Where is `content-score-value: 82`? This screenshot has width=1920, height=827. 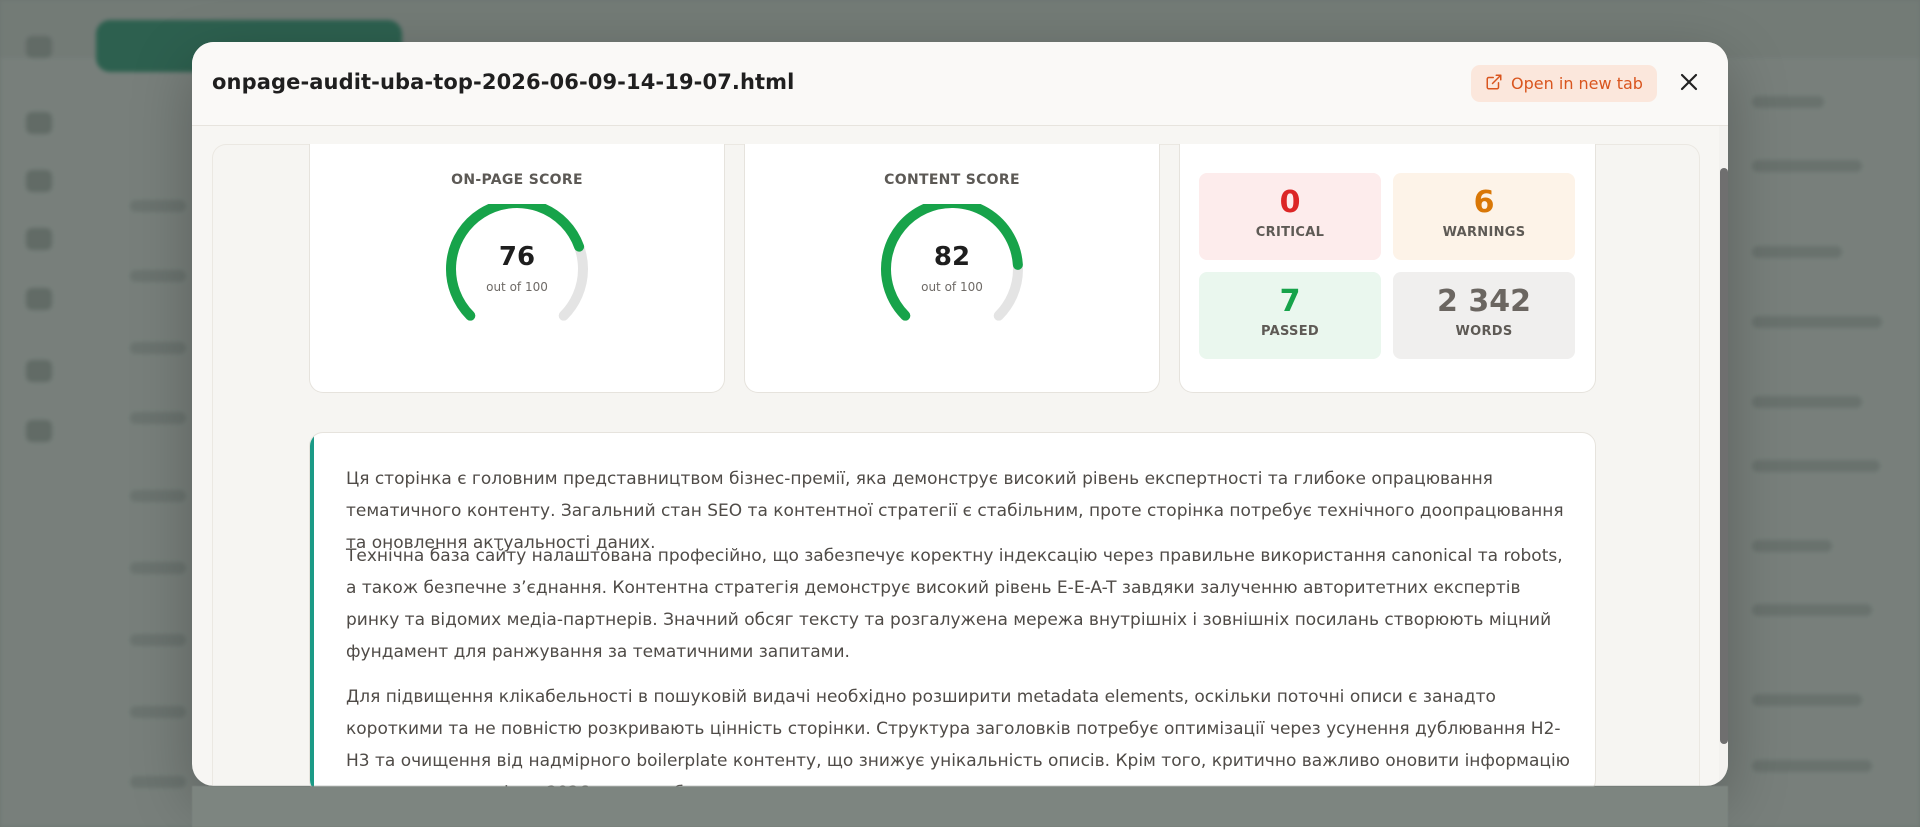 content-score-value: 82 is located at coordinates (952, 257).